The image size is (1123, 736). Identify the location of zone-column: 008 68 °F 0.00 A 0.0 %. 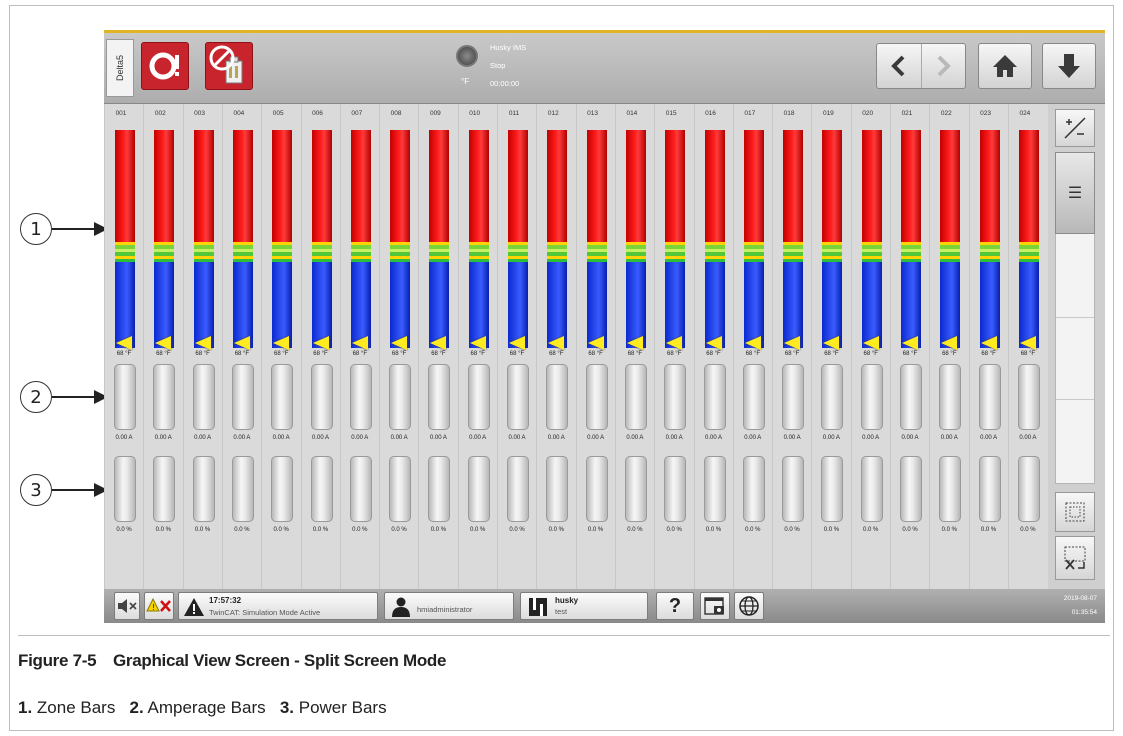
(399, 346).